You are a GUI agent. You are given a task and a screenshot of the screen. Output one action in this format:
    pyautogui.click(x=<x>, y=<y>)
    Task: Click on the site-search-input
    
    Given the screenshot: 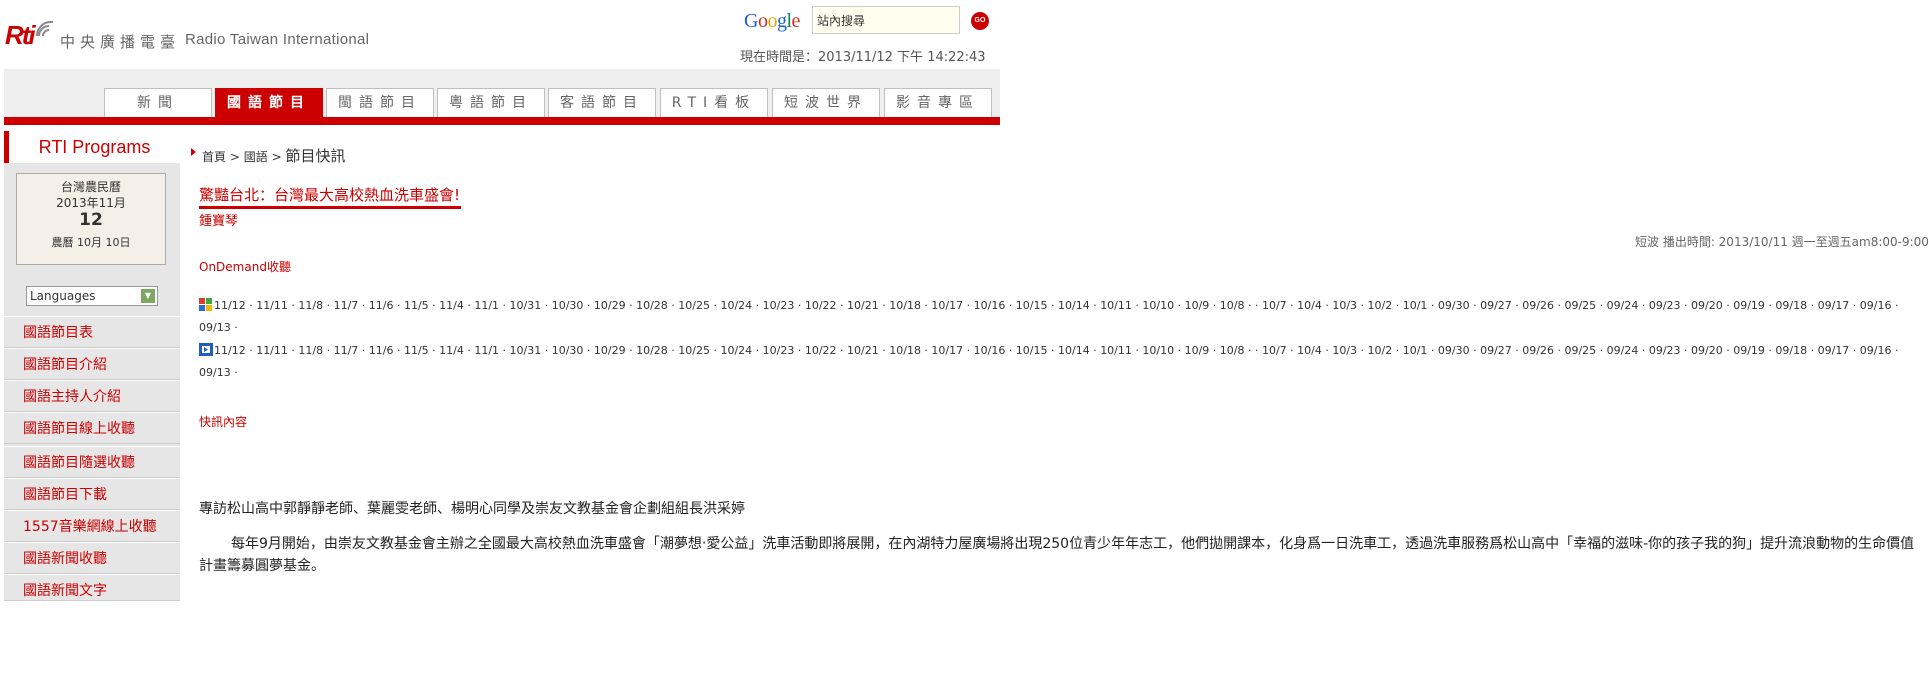 What is the action you would take?
    pyautogui.click(x=886, y=20)
    